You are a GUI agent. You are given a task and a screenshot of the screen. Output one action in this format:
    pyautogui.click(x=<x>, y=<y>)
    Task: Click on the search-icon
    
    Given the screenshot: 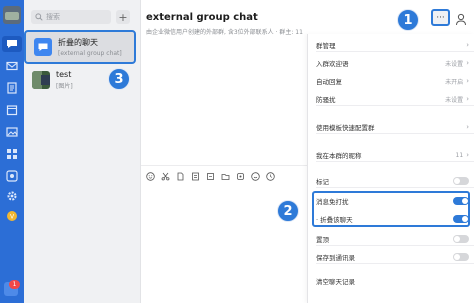 What is the action you would take?
    pyautogui.click(x=39, y=17)
    